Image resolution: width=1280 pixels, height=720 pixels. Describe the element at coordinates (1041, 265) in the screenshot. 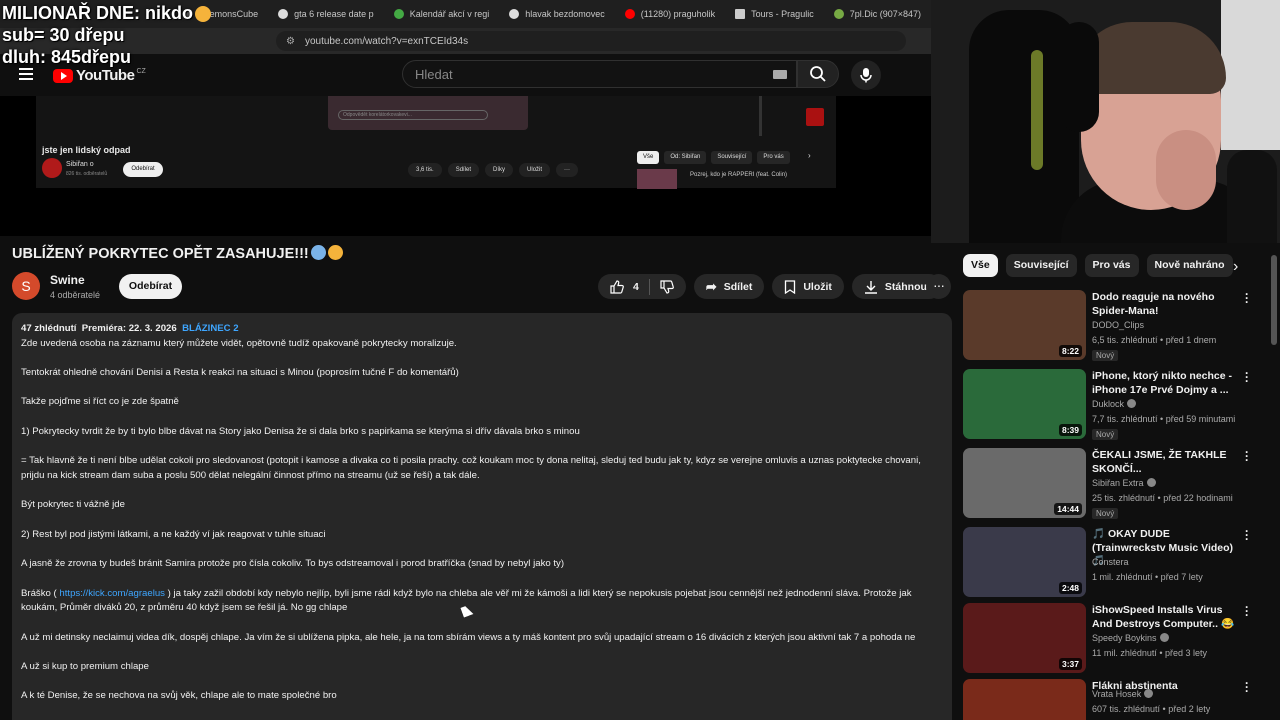

I see `chip-related: Související` at that location.